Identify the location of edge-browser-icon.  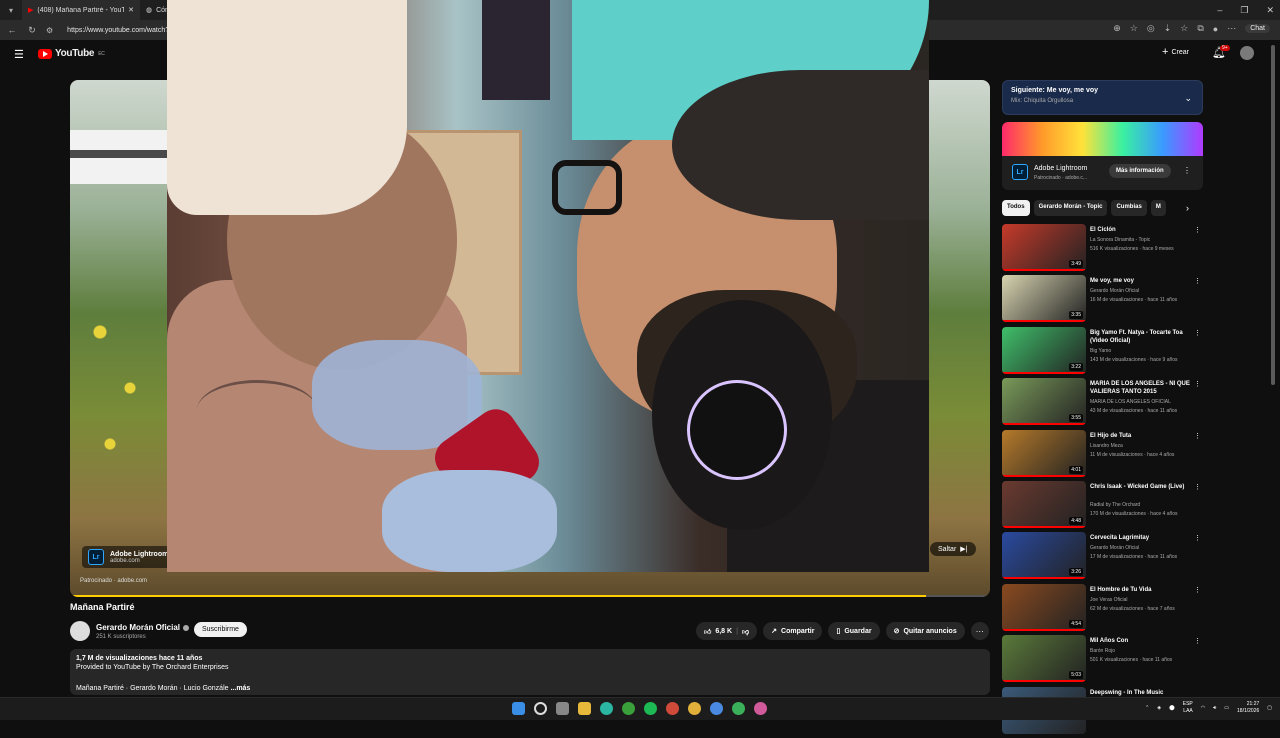
(606, 708).